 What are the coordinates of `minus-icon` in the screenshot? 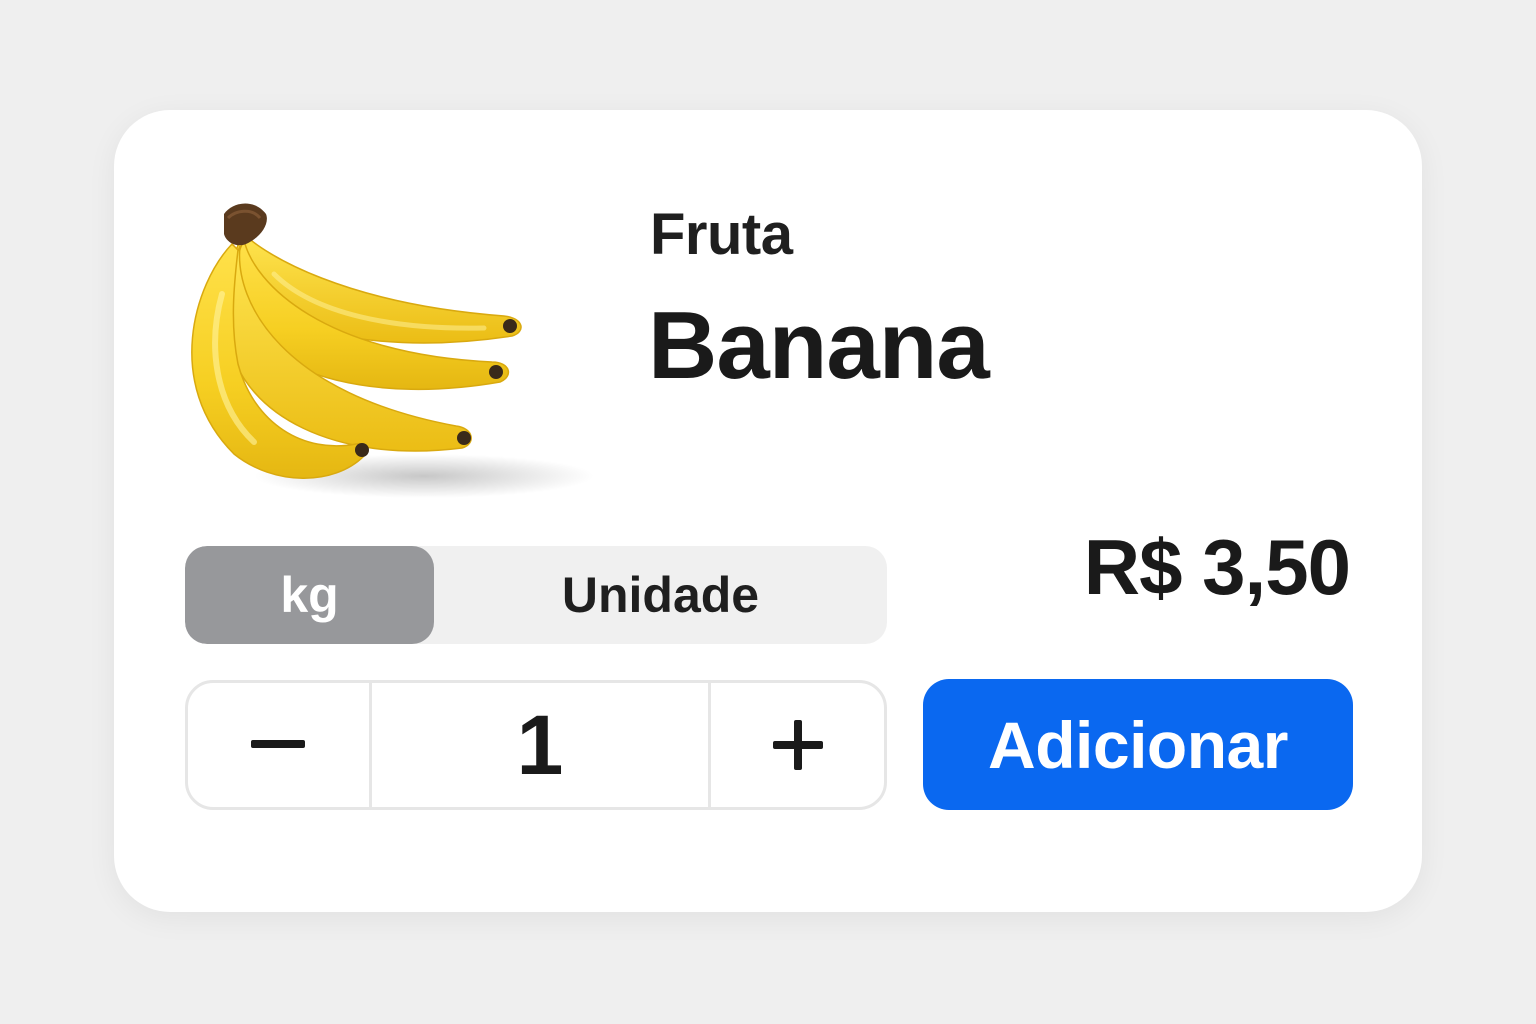 It's located at (277, 744).